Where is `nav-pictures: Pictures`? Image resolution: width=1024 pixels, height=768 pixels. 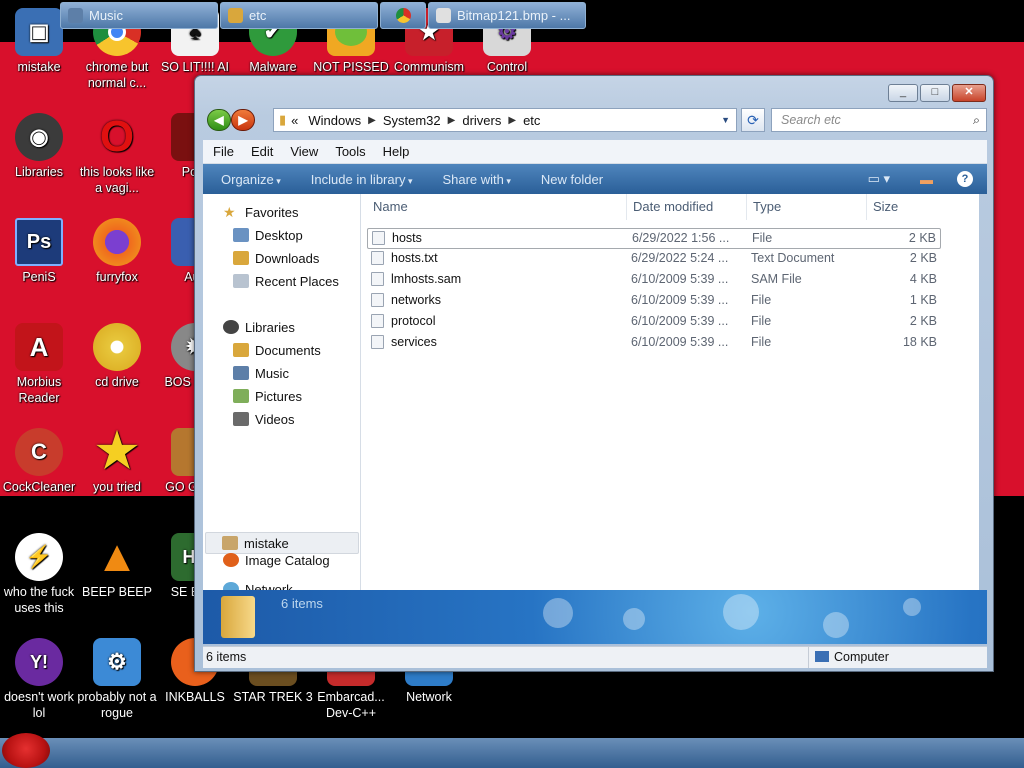 nav-pictures: Pictures is located at coordinates (267, 396).